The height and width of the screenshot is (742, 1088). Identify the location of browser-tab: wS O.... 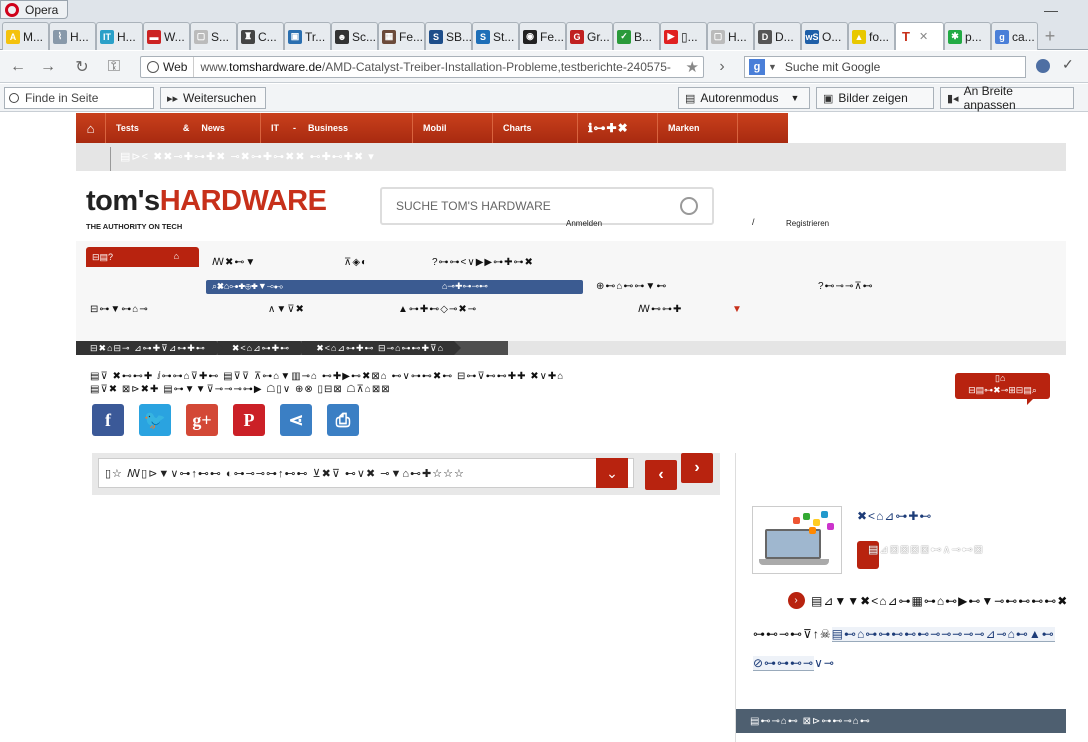
(824, 36).